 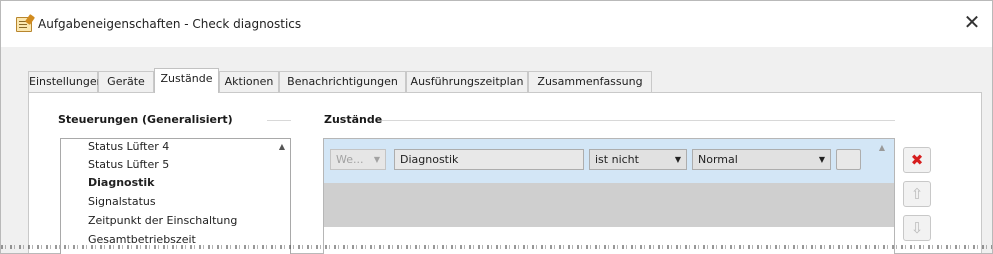 I want to click on close-icon: ✕, so click(x=972, y=22).